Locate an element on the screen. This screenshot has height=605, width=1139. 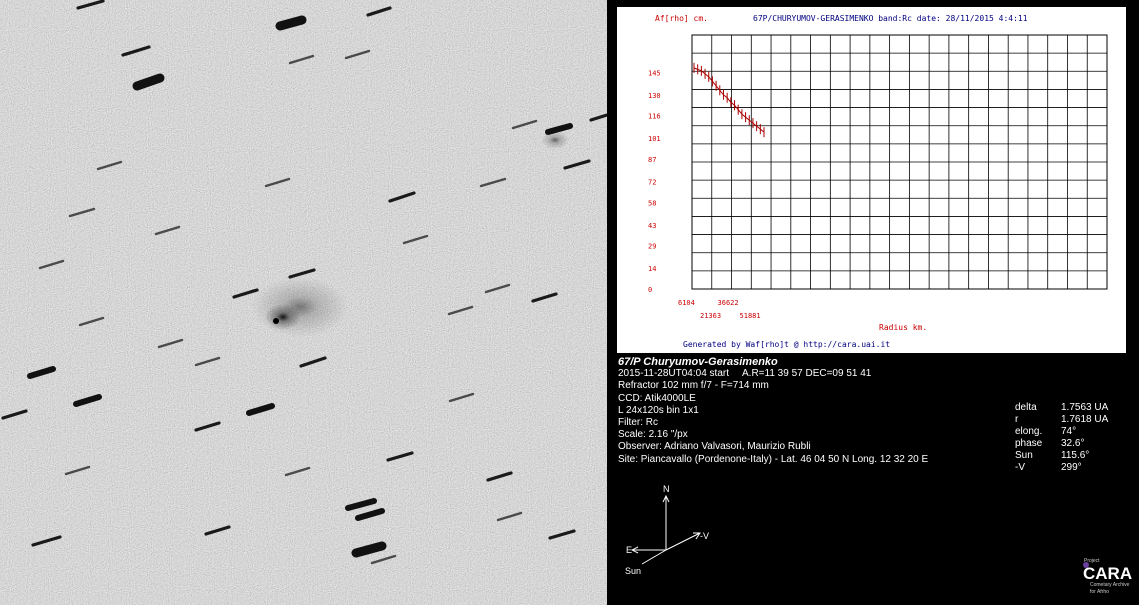
north-label: N is located at coordinates (666, 489).